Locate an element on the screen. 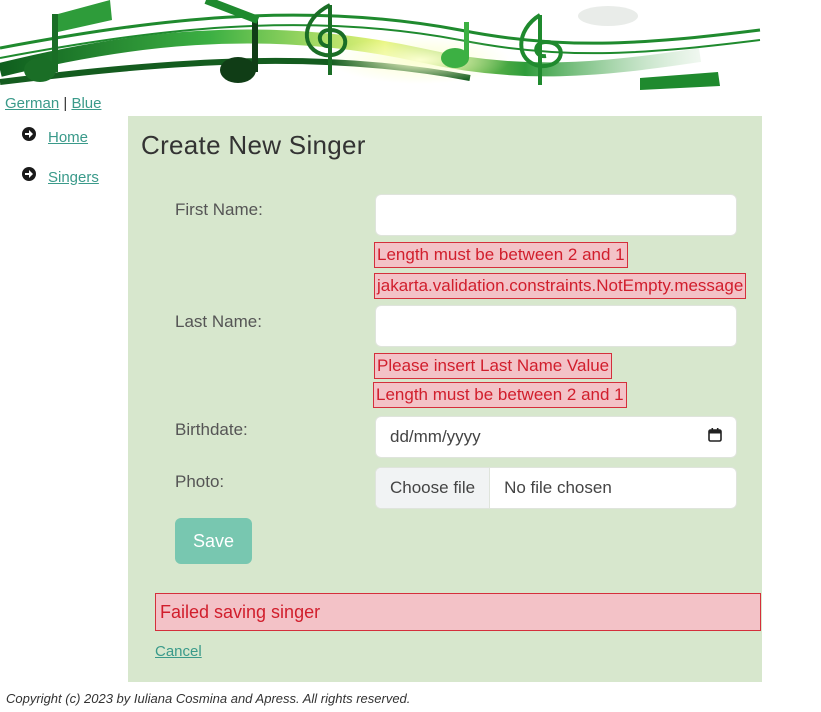 This screenshot has width=821, height=712. birthdate-input: dd/mm/yyyy is located at coordinates (556, 437).